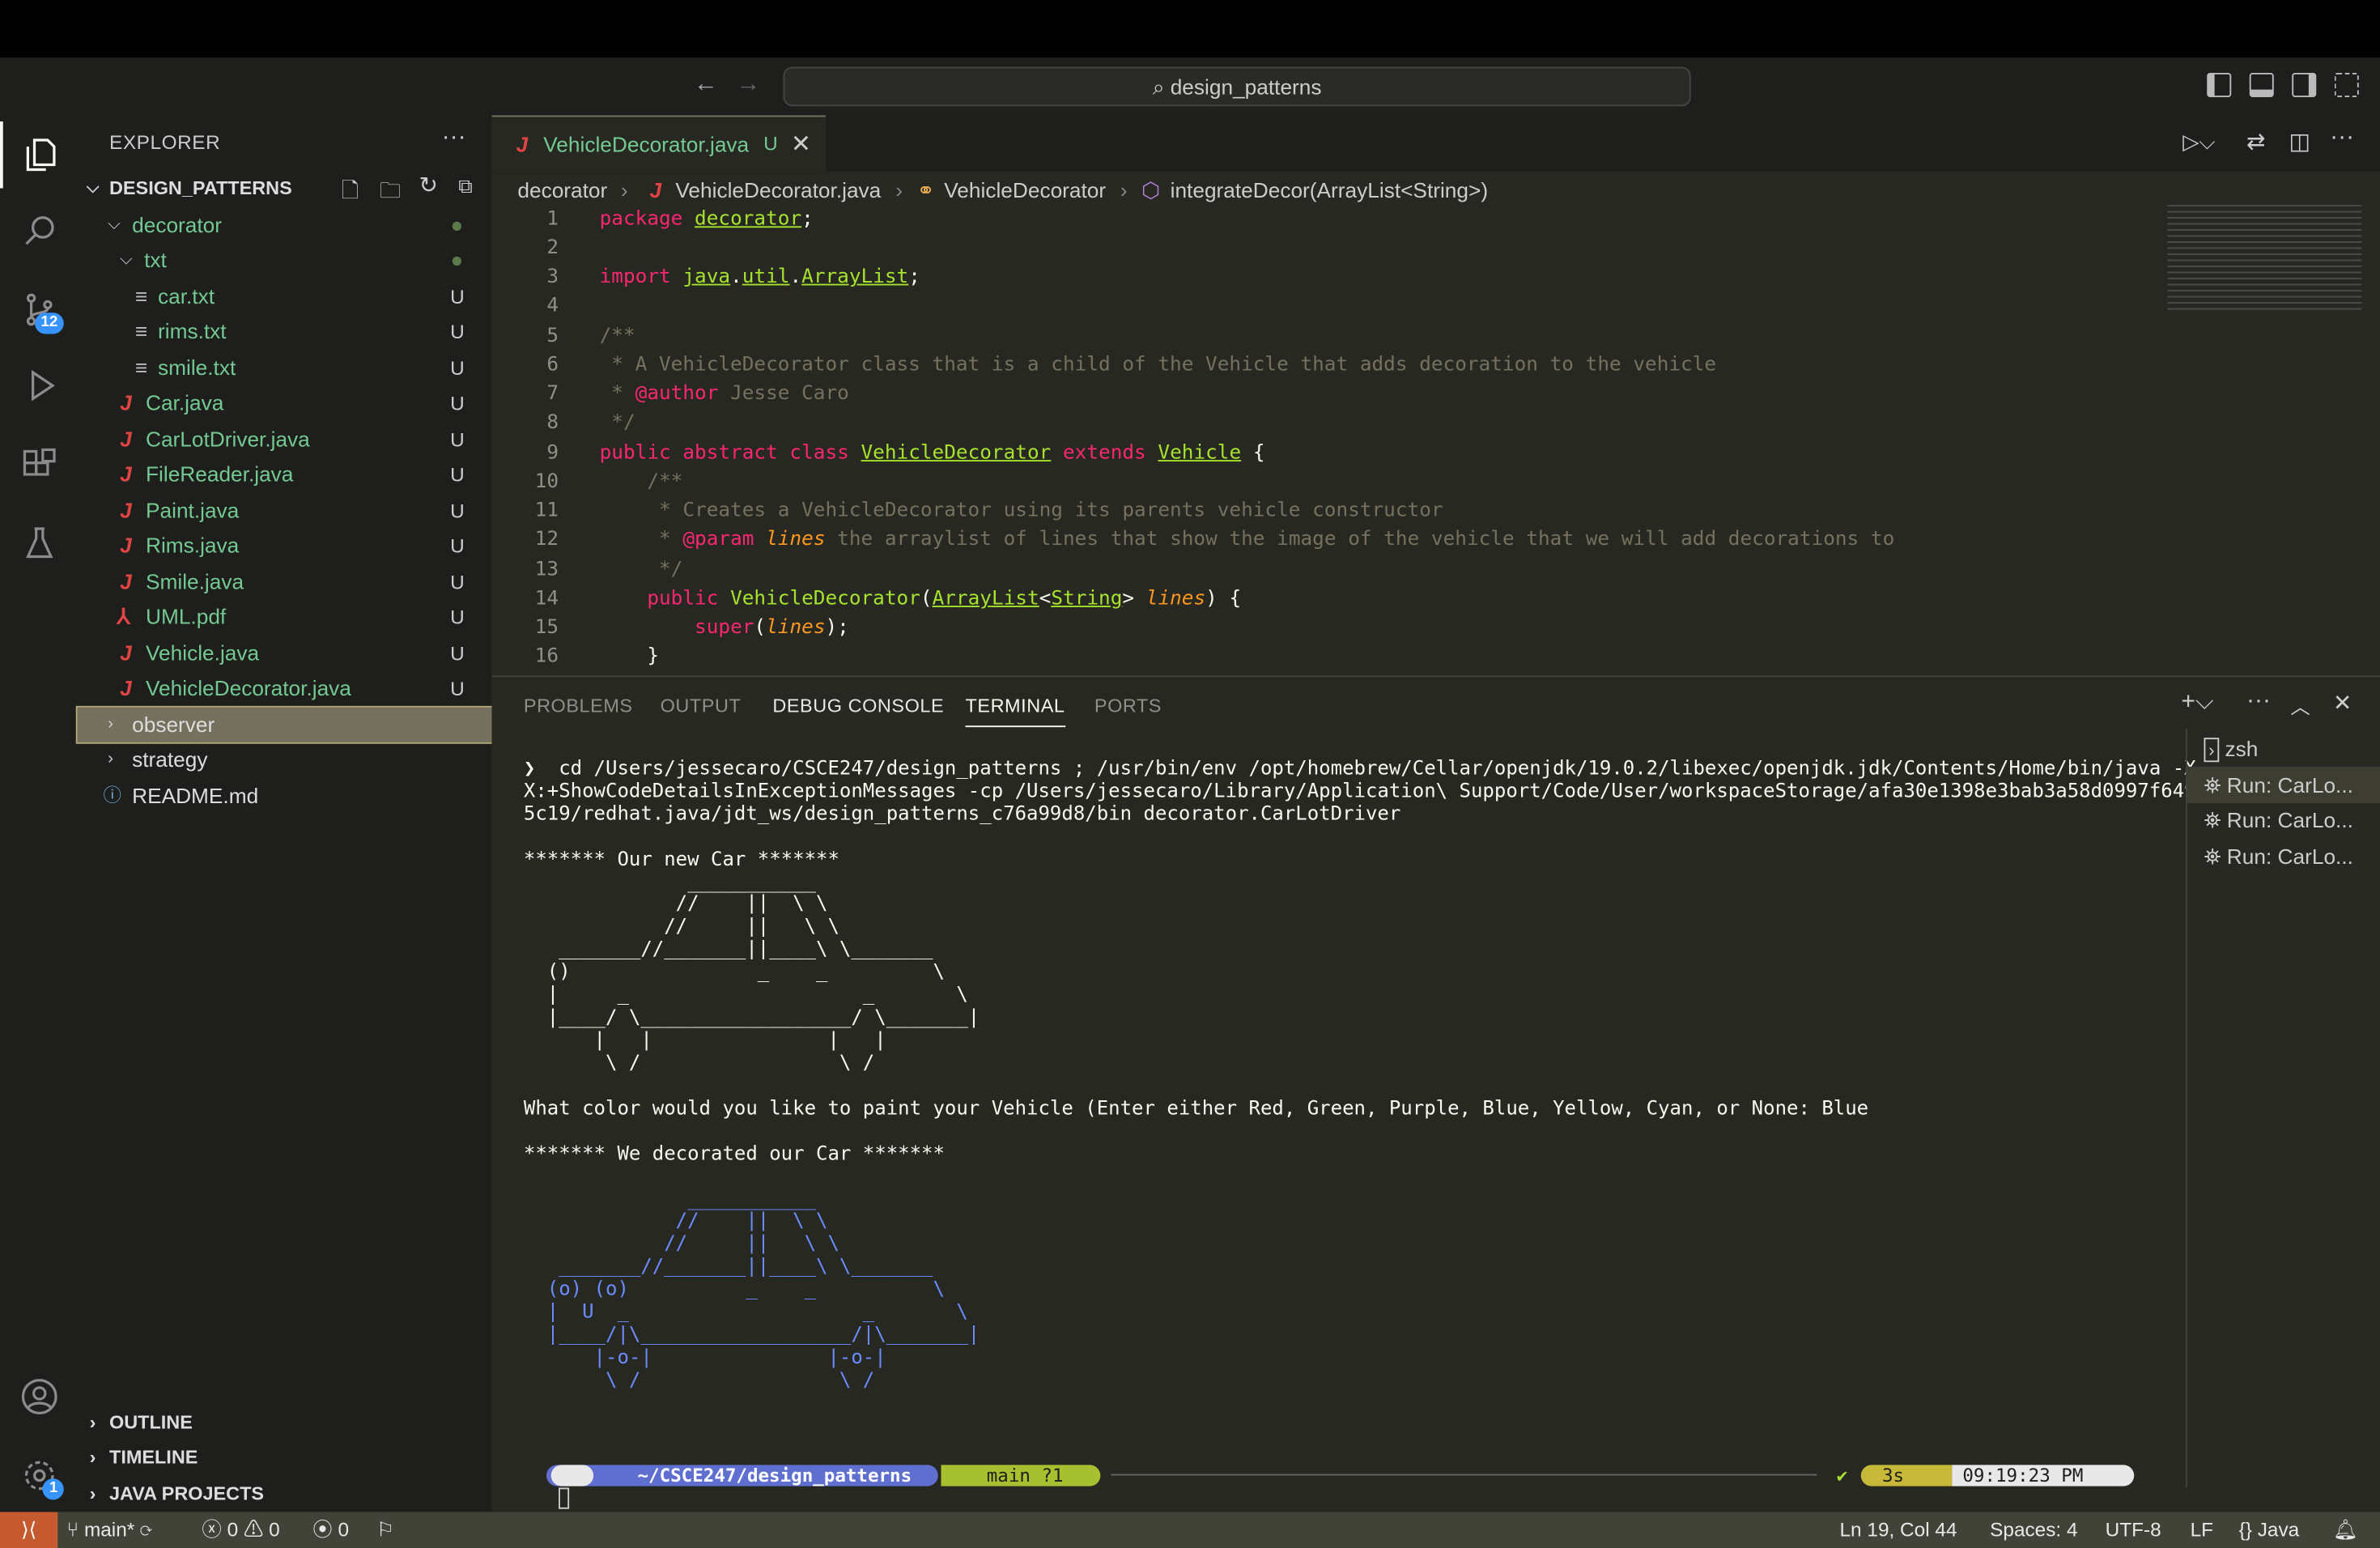  I want to click on refresh-icon: ↻, so click(429, 185).